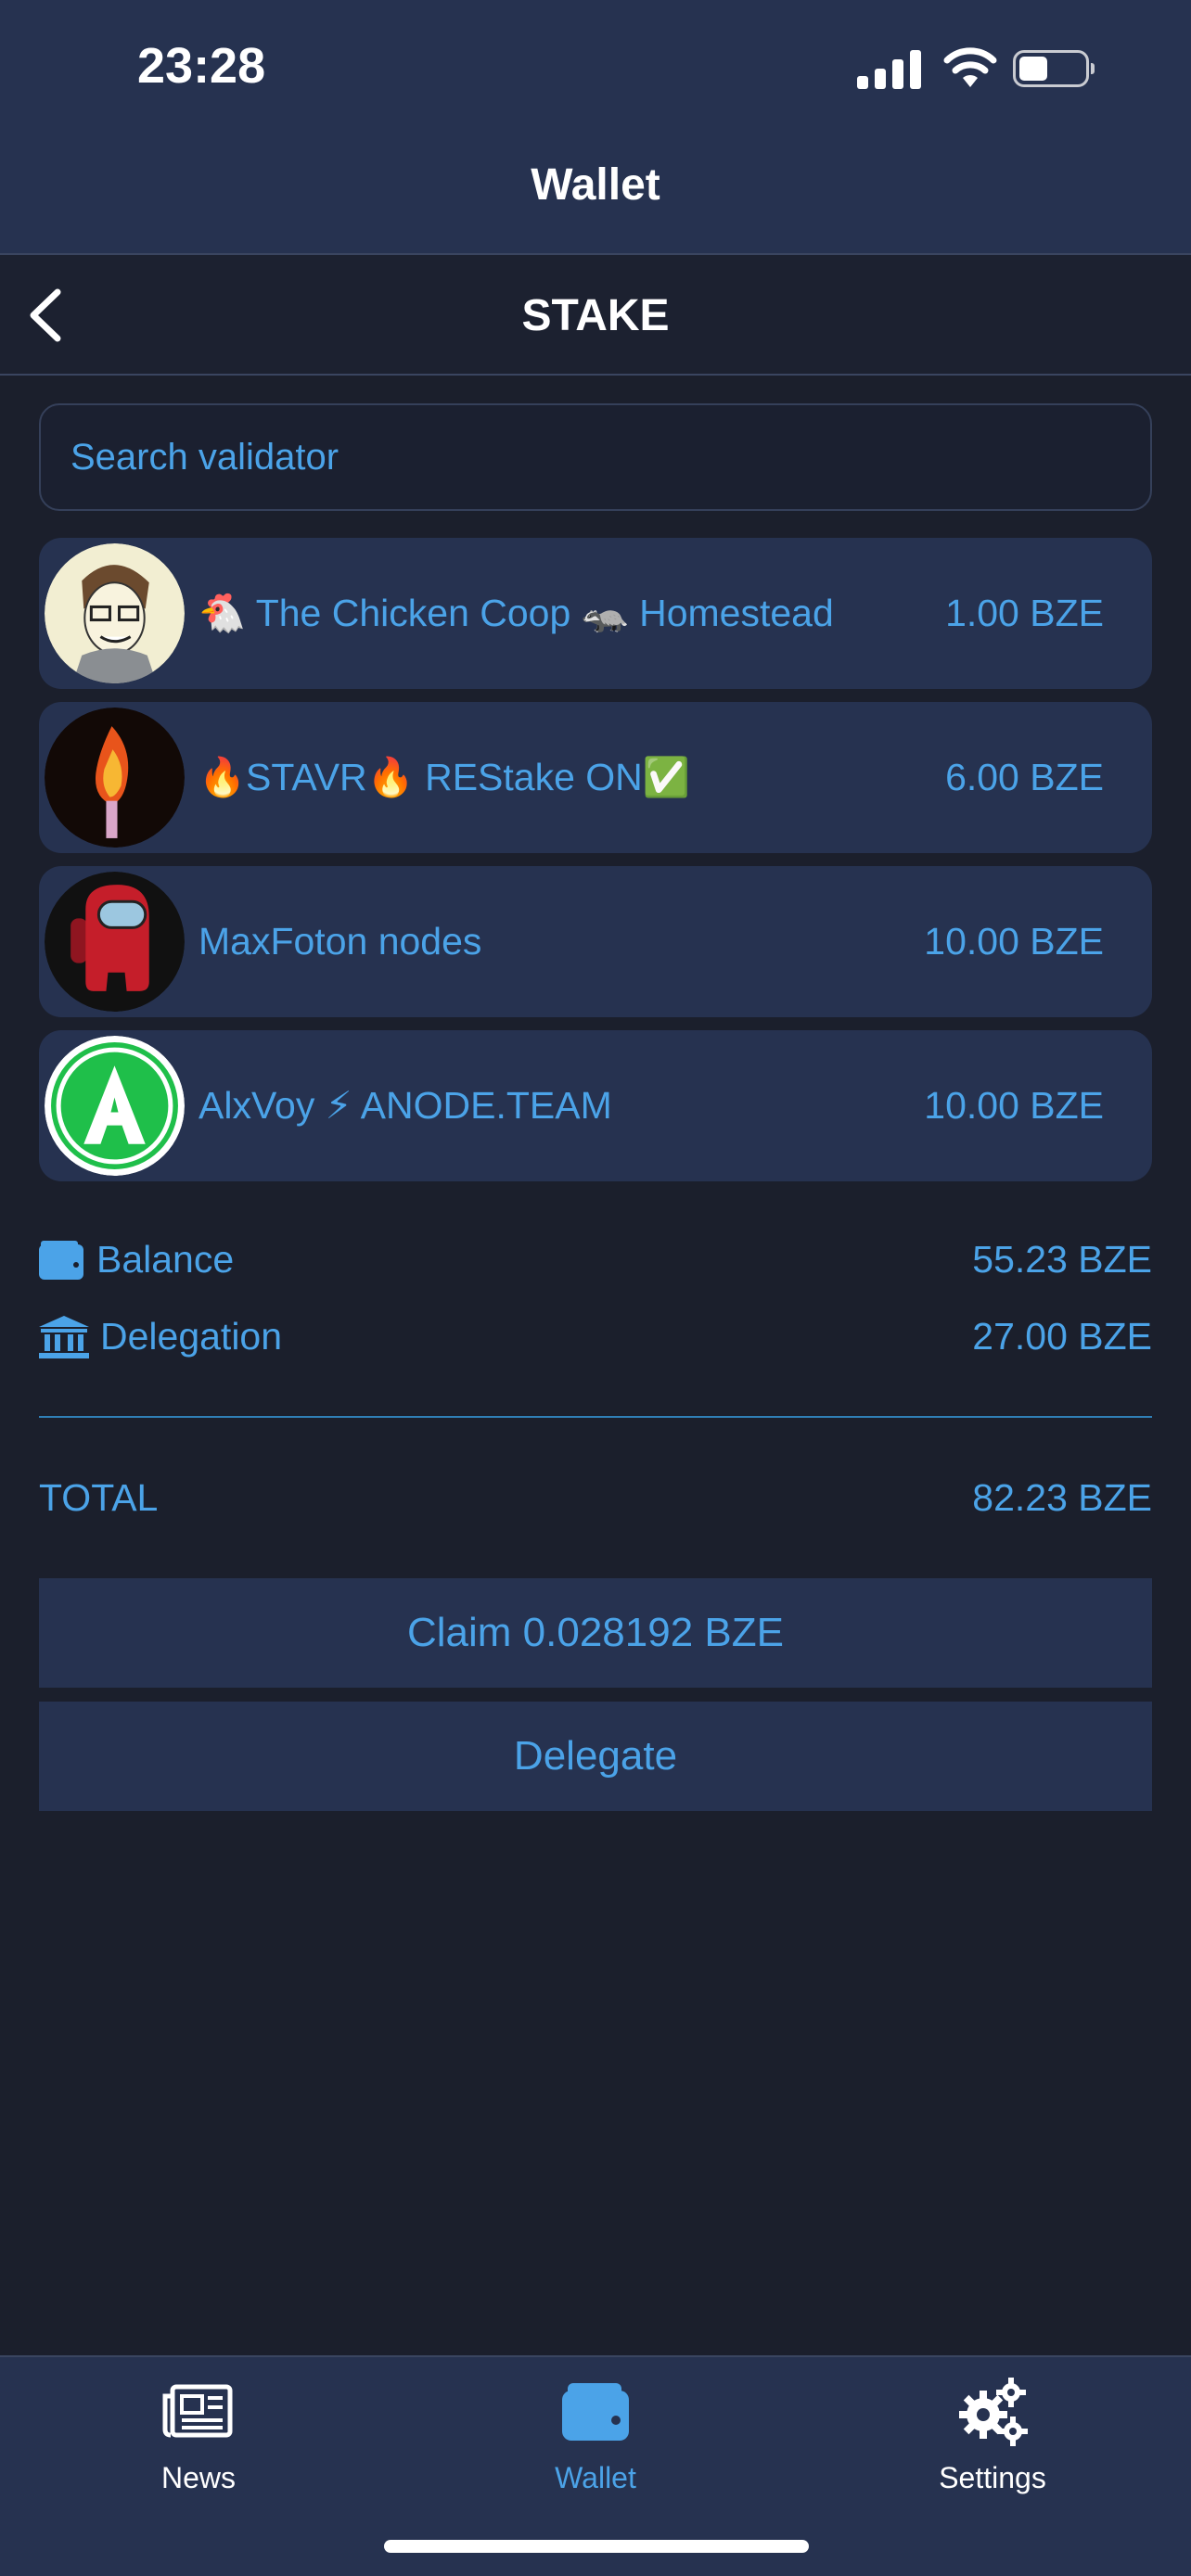  I want to click on app-title: Wallet, so click(595, 185).